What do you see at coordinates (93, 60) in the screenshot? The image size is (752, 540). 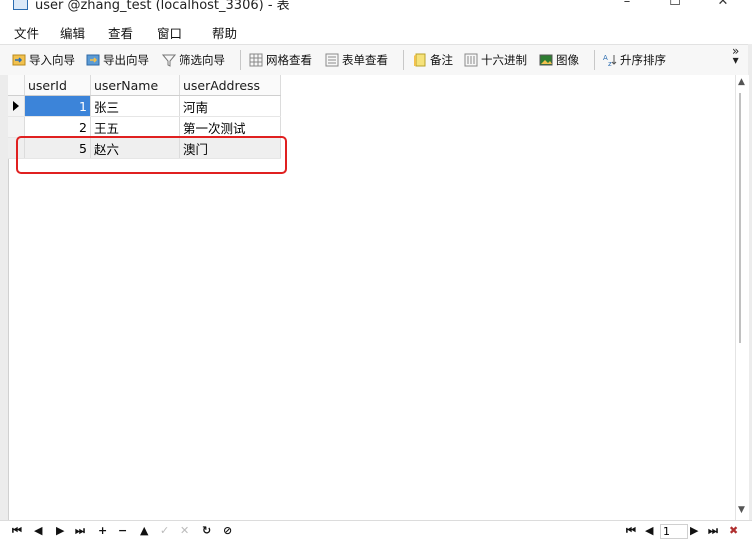 I see `export-icon` at bounding box center [93, 60].